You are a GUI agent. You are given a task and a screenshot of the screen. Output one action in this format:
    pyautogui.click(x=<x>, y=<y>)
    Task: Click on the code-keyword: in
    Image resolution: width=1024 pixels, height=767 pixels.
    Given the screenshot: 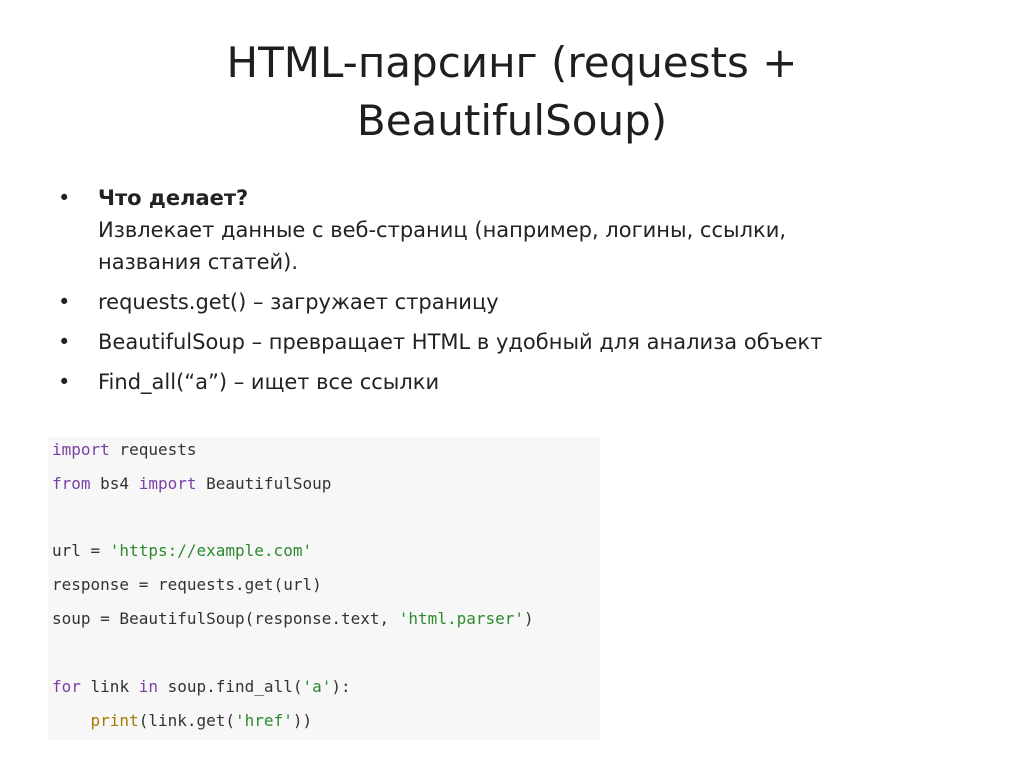 What is the action you would take?
    pyautogui.click(x=148, y=686)
    